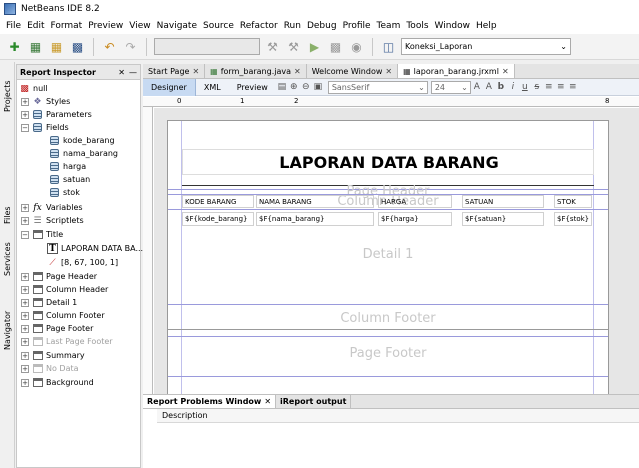  I want to click on increase-font-icon: A, so click(477, 87).